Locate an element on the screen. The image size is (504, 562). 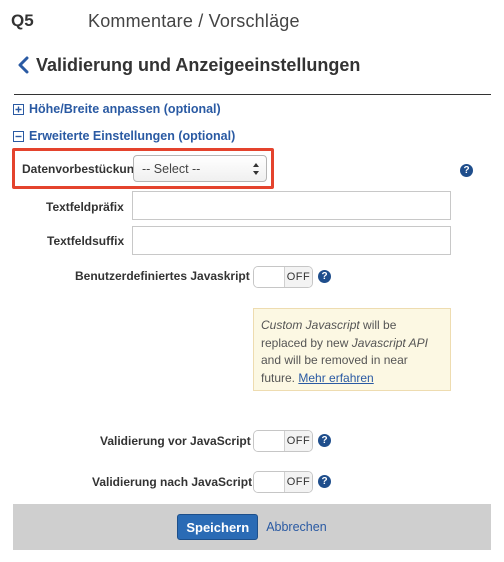
title-row: Validierung und Anzeigeeinstellungen is located at coordinates (187, 65).